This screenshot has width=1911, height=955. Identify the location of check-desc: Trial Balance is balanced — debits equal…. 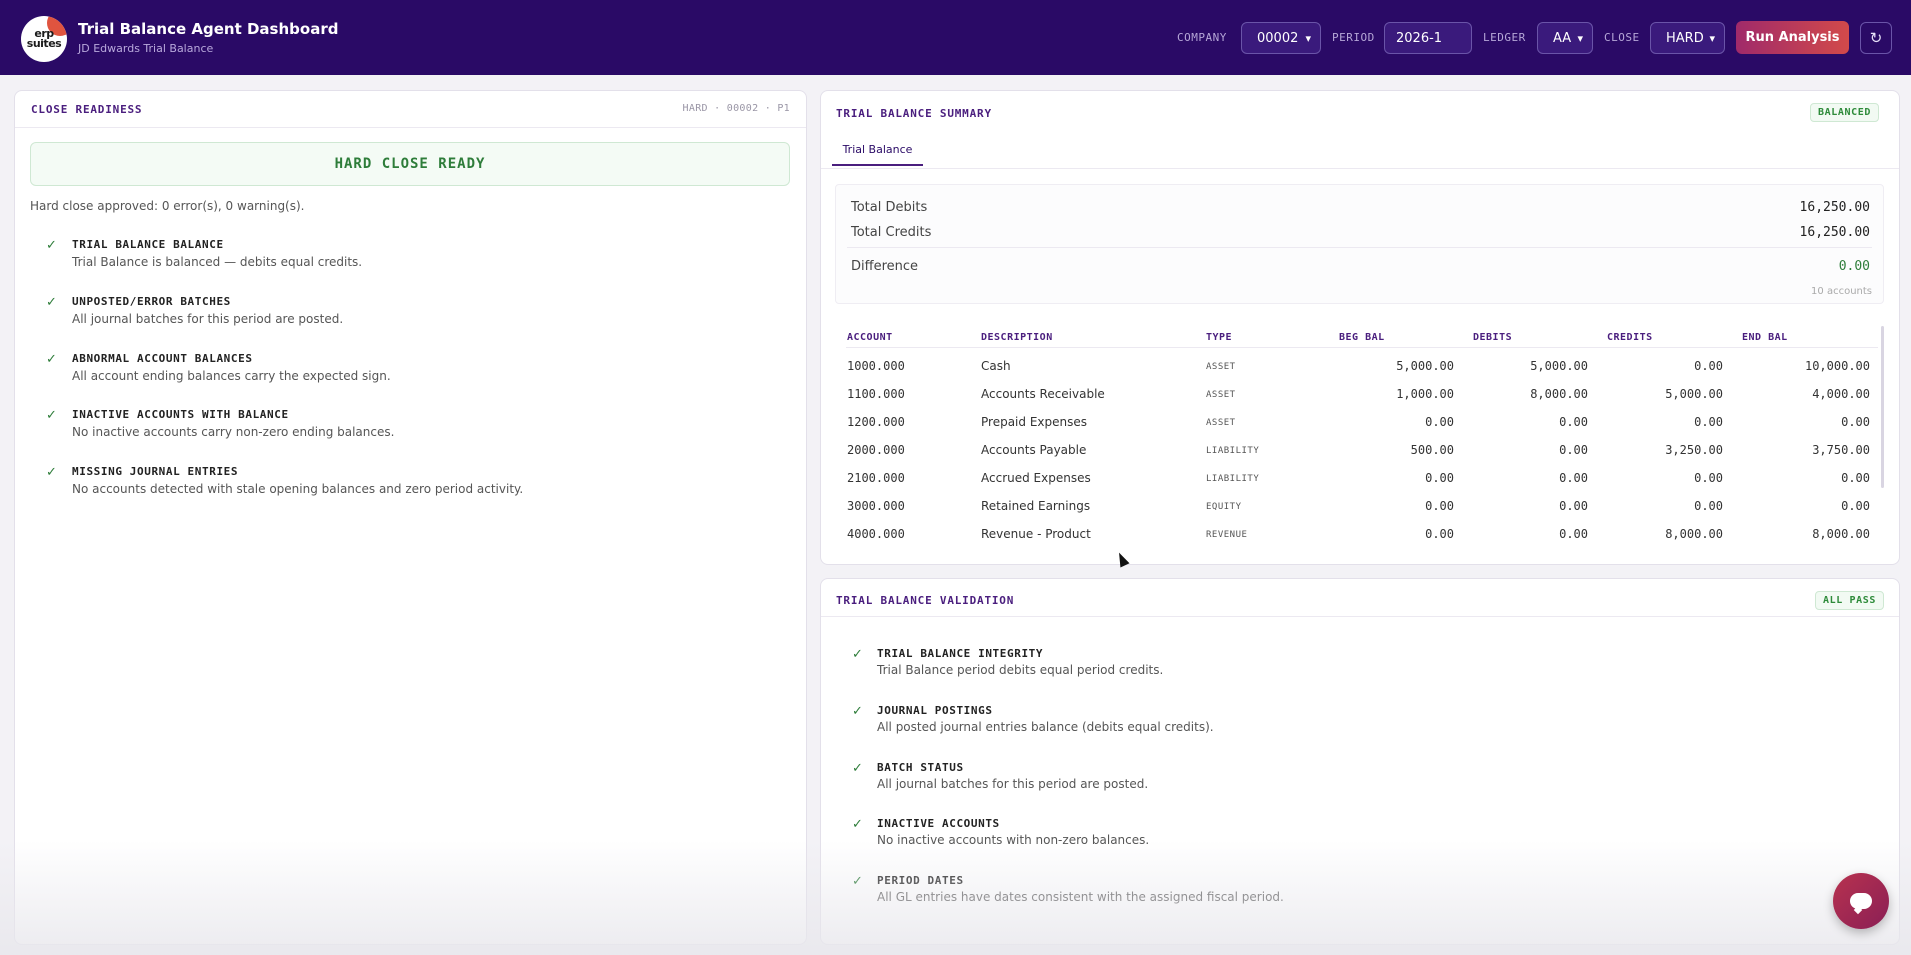
(217, 262).